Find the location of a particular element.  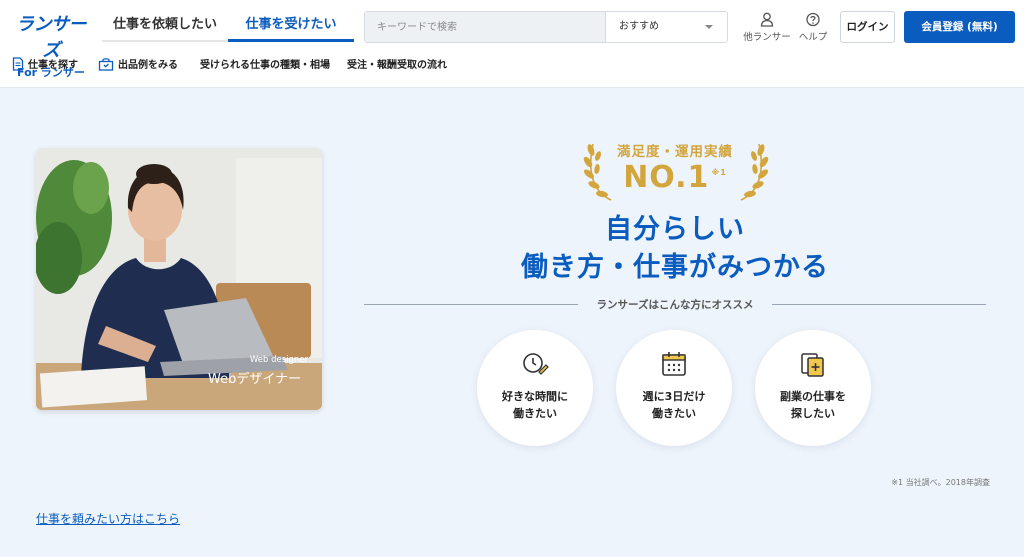

calendar-icon is located at coordinates (674, 364).